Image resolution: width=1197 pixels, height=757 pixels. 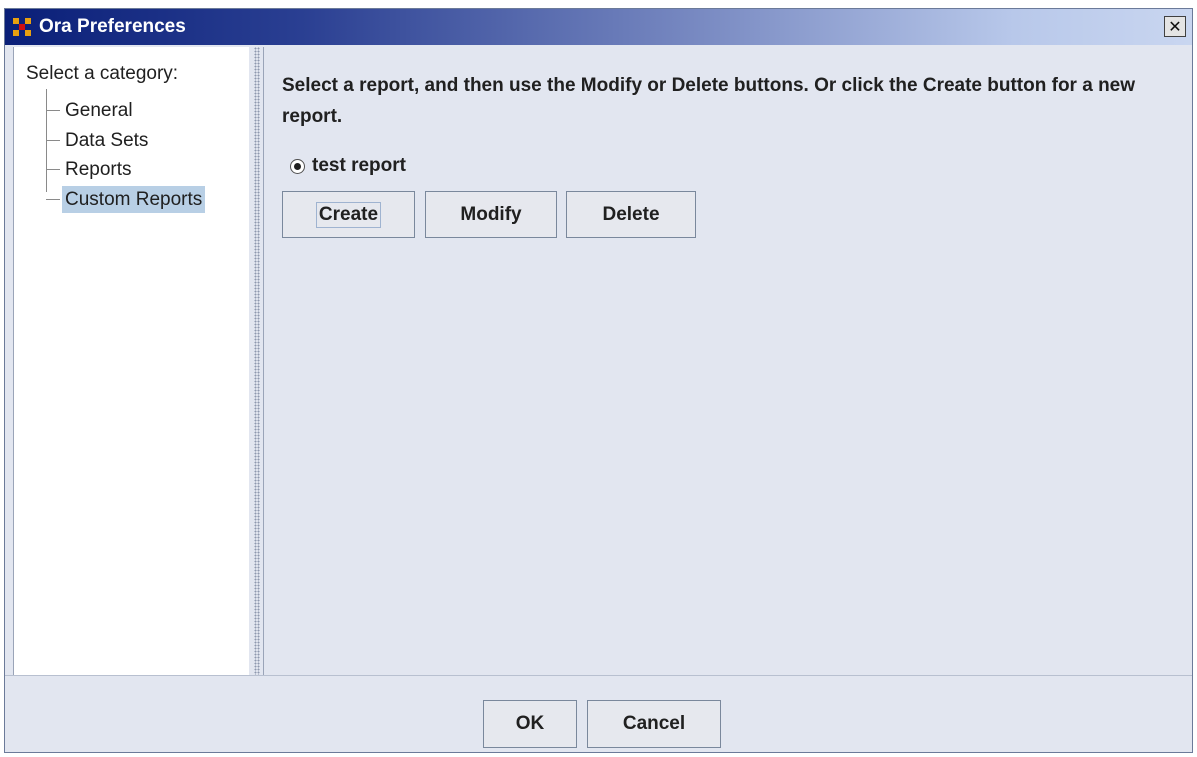 I want to click on create-button-label: Create, so click(x=348, y=214).